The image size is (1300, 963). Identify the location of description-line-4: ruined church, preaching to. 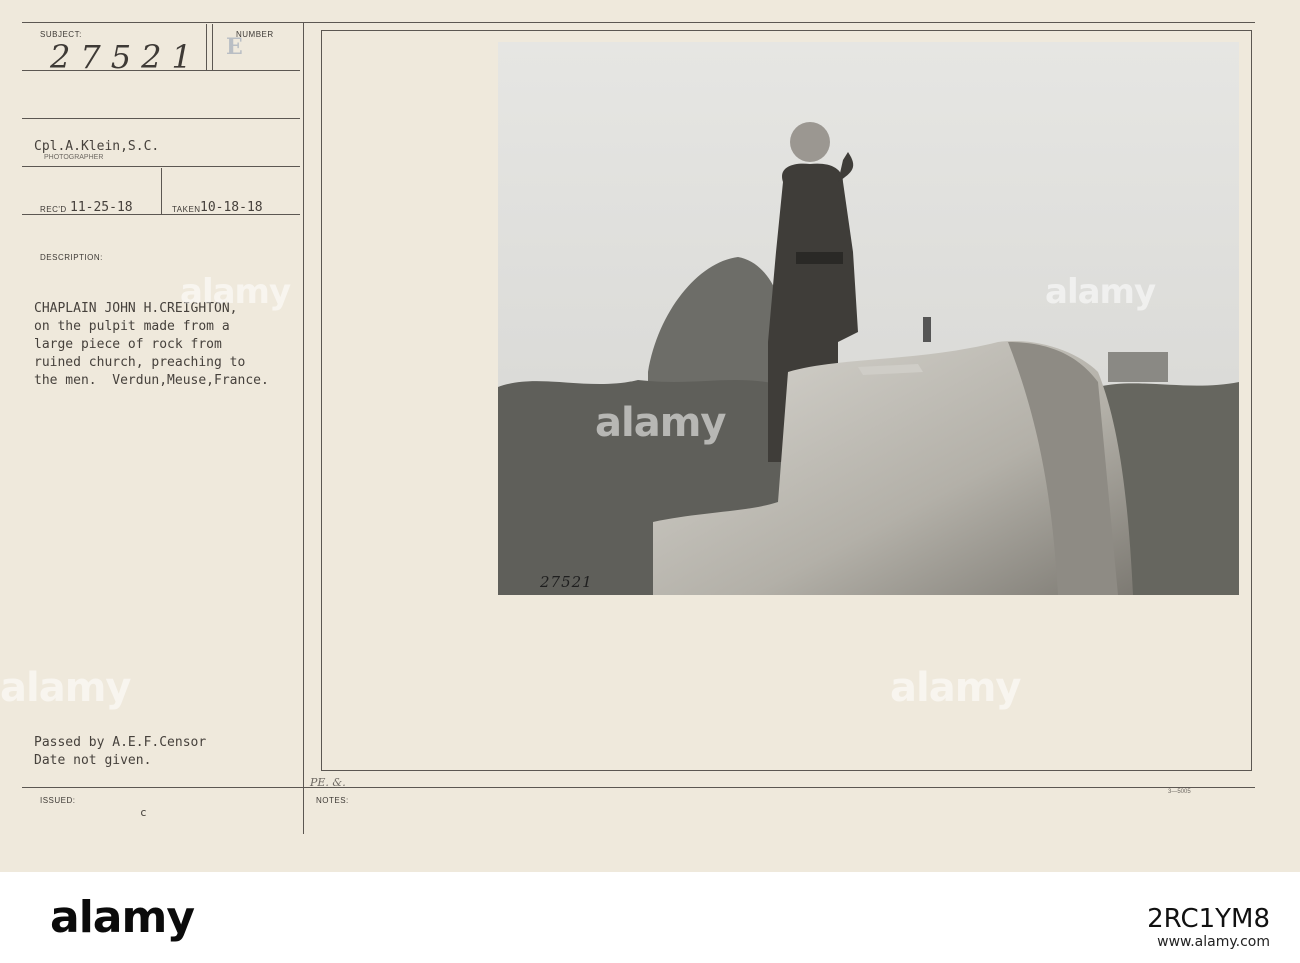
(140, 362).